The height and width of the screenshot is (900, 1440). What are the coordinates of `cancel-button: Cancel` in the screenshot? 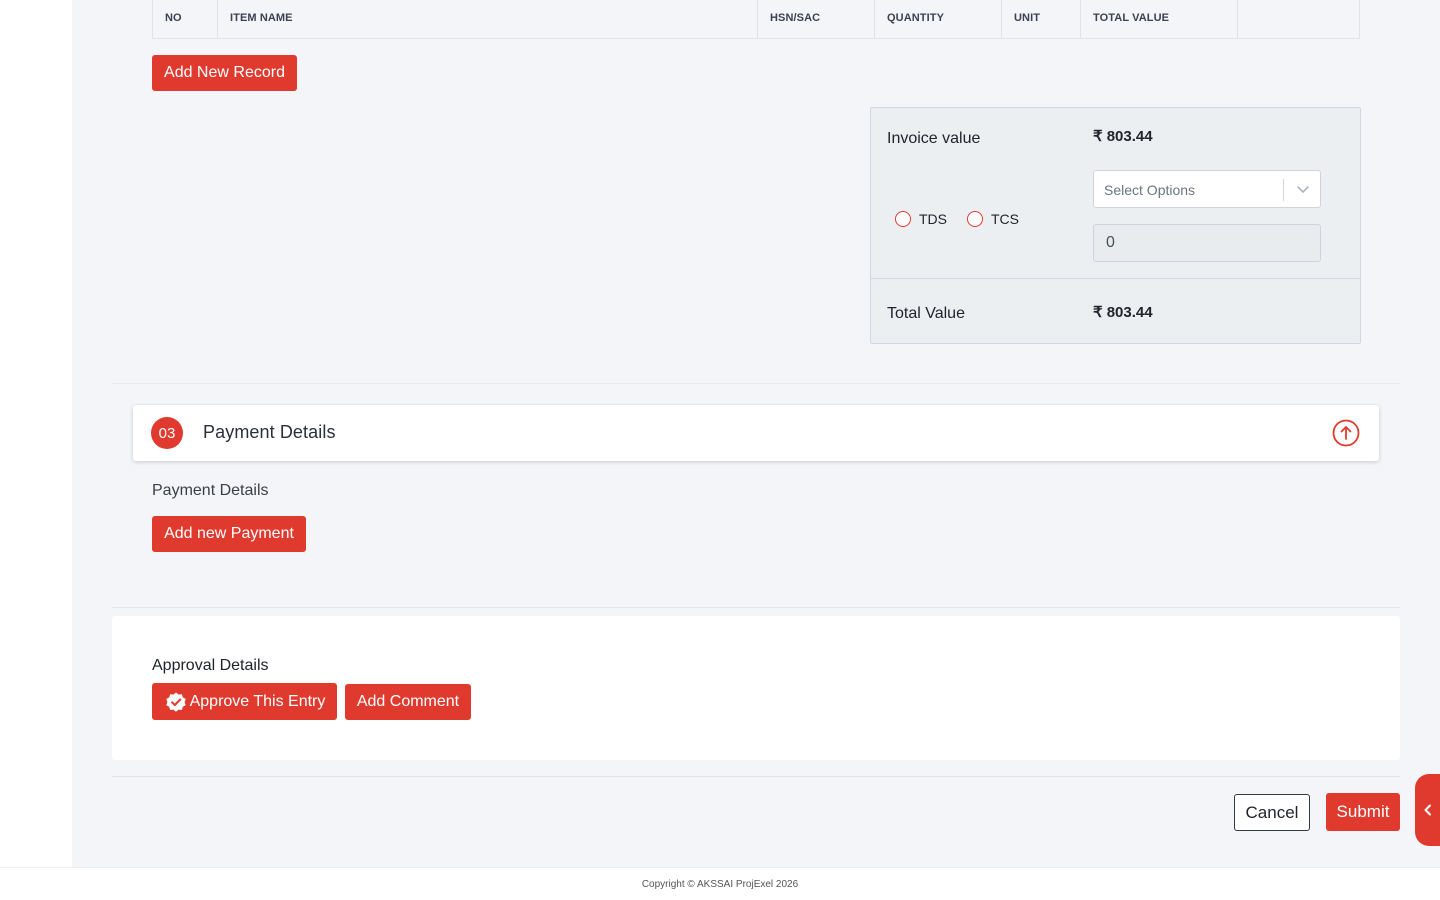 It's located at (1272, 812).